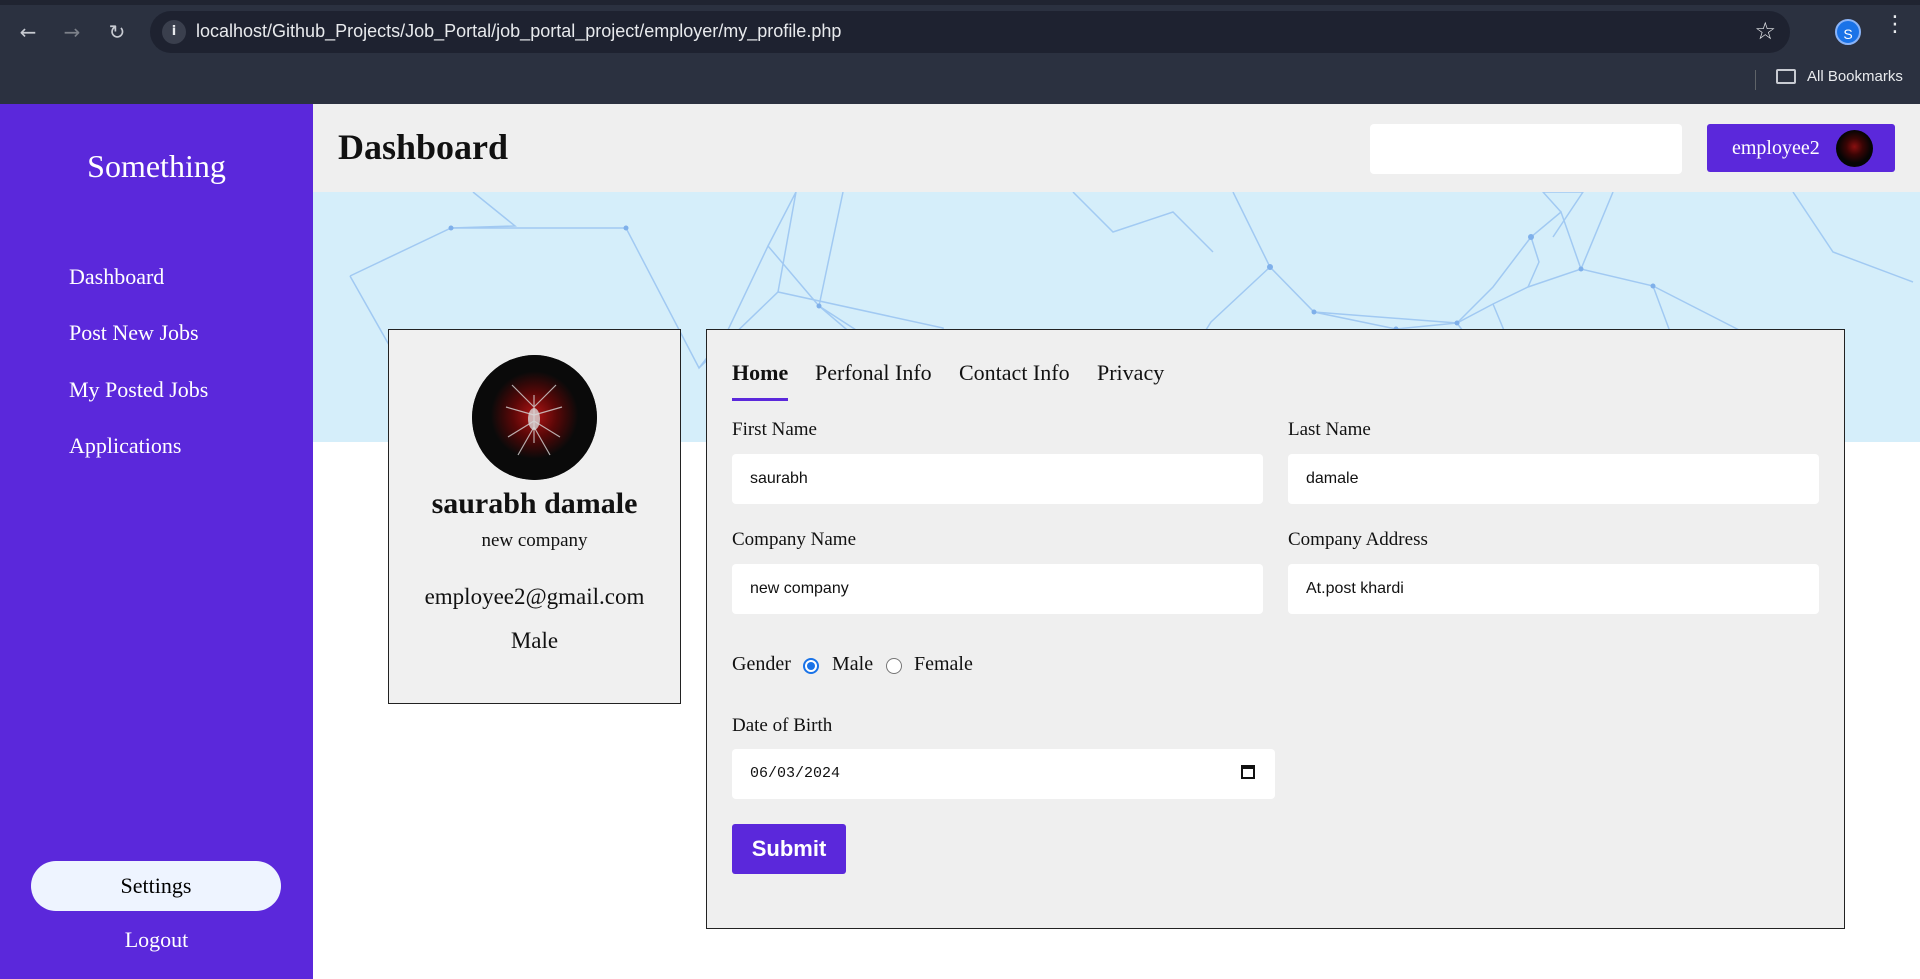 This screenshot has width=1920, height=979. What do you see at coordinates (760, 399) in the screenshot?
I see `active-tab-indicator` at bounding box center [760, 399].